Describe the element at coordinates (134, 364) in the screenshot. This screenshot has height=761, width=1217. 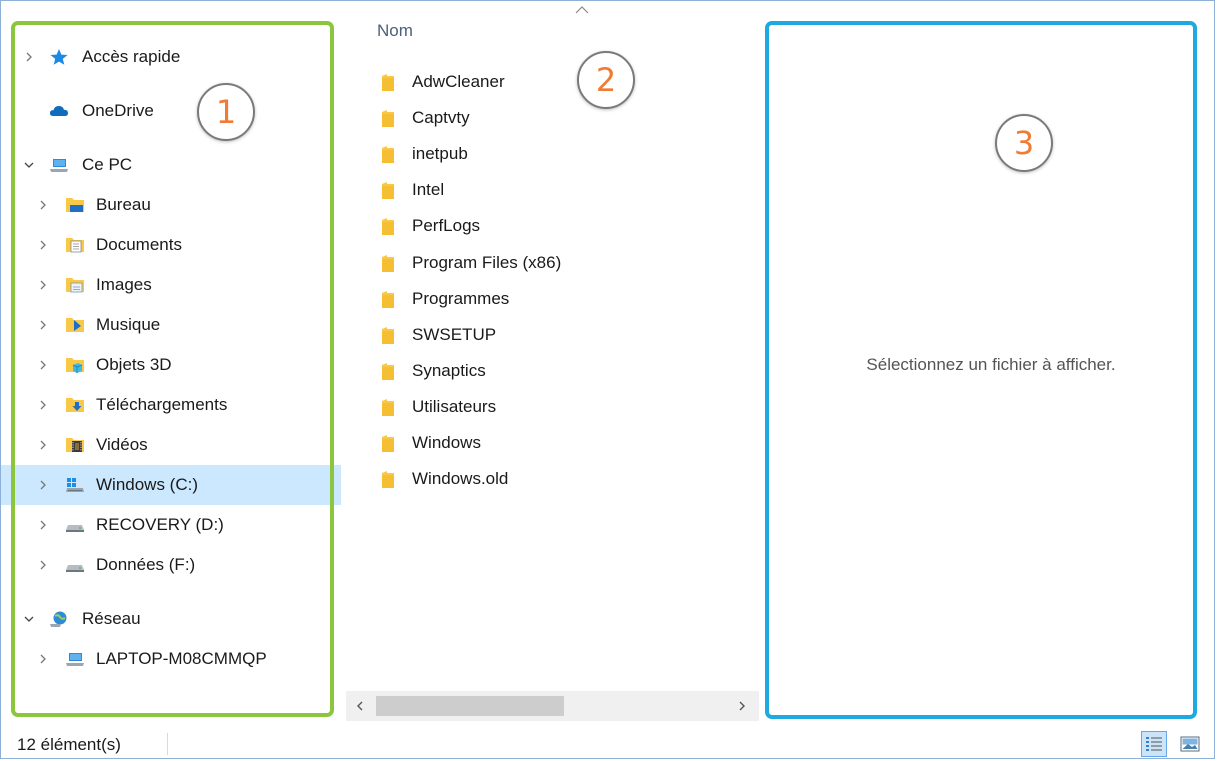
I see `nav-item-label: Objets 3D` at that location.